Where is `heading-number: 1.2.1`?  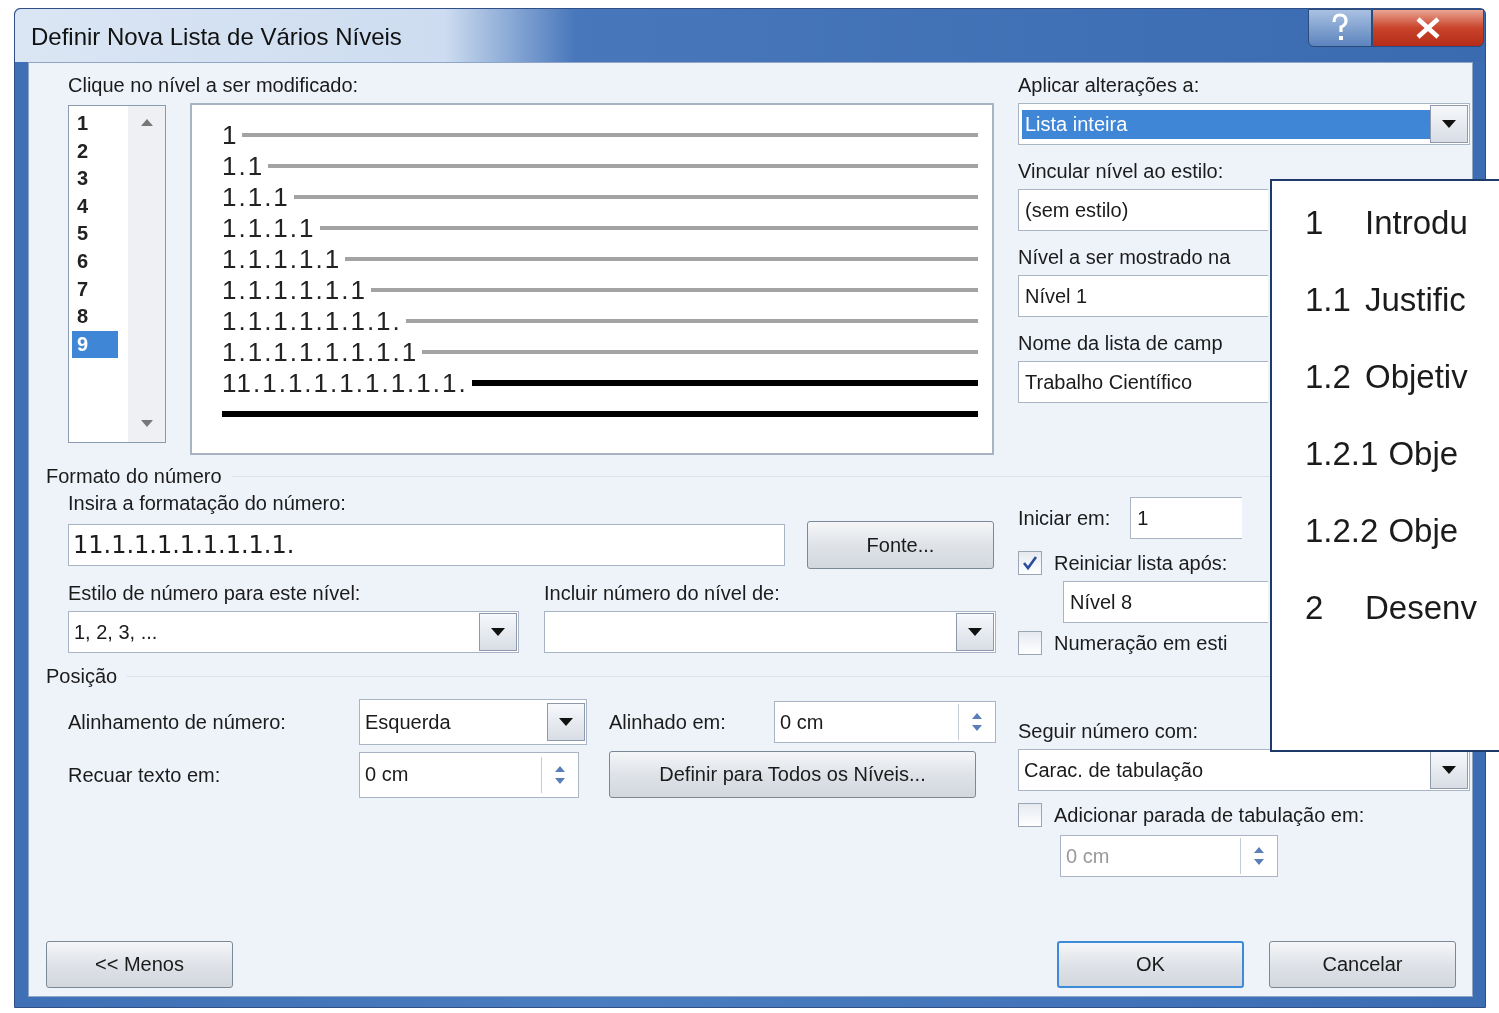 heading-number: 1.2.1 is located at coordinates (1342, 454).